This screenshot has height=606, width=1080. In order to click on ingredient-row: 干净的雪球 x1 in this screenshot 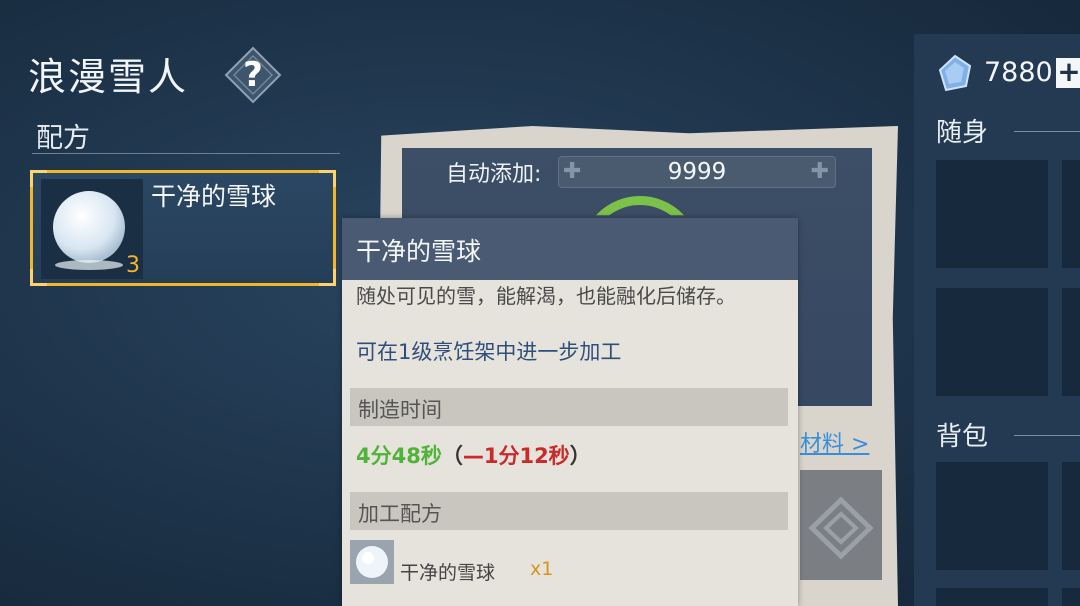, I will do `click(569, 564)`.